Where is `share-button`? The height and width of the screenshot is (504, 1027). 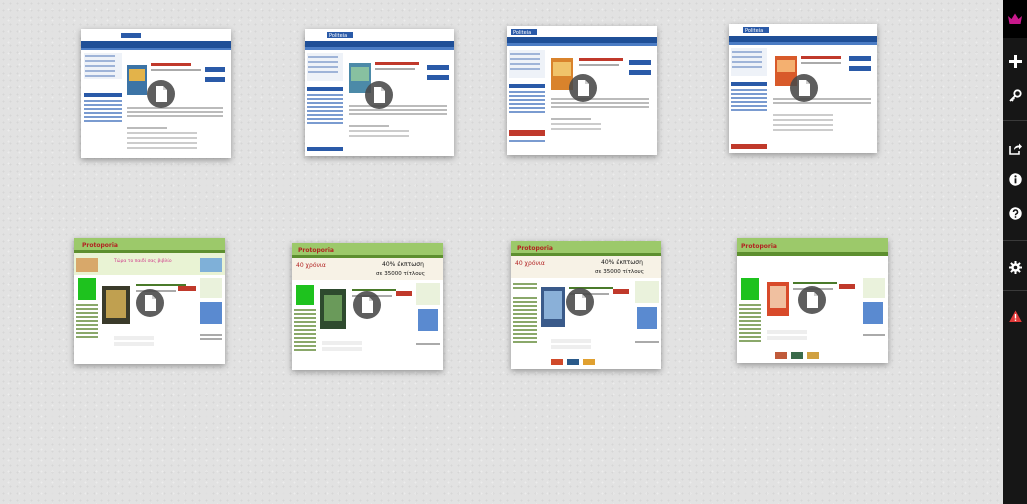 share-button is located at coordinates (1015, 148).